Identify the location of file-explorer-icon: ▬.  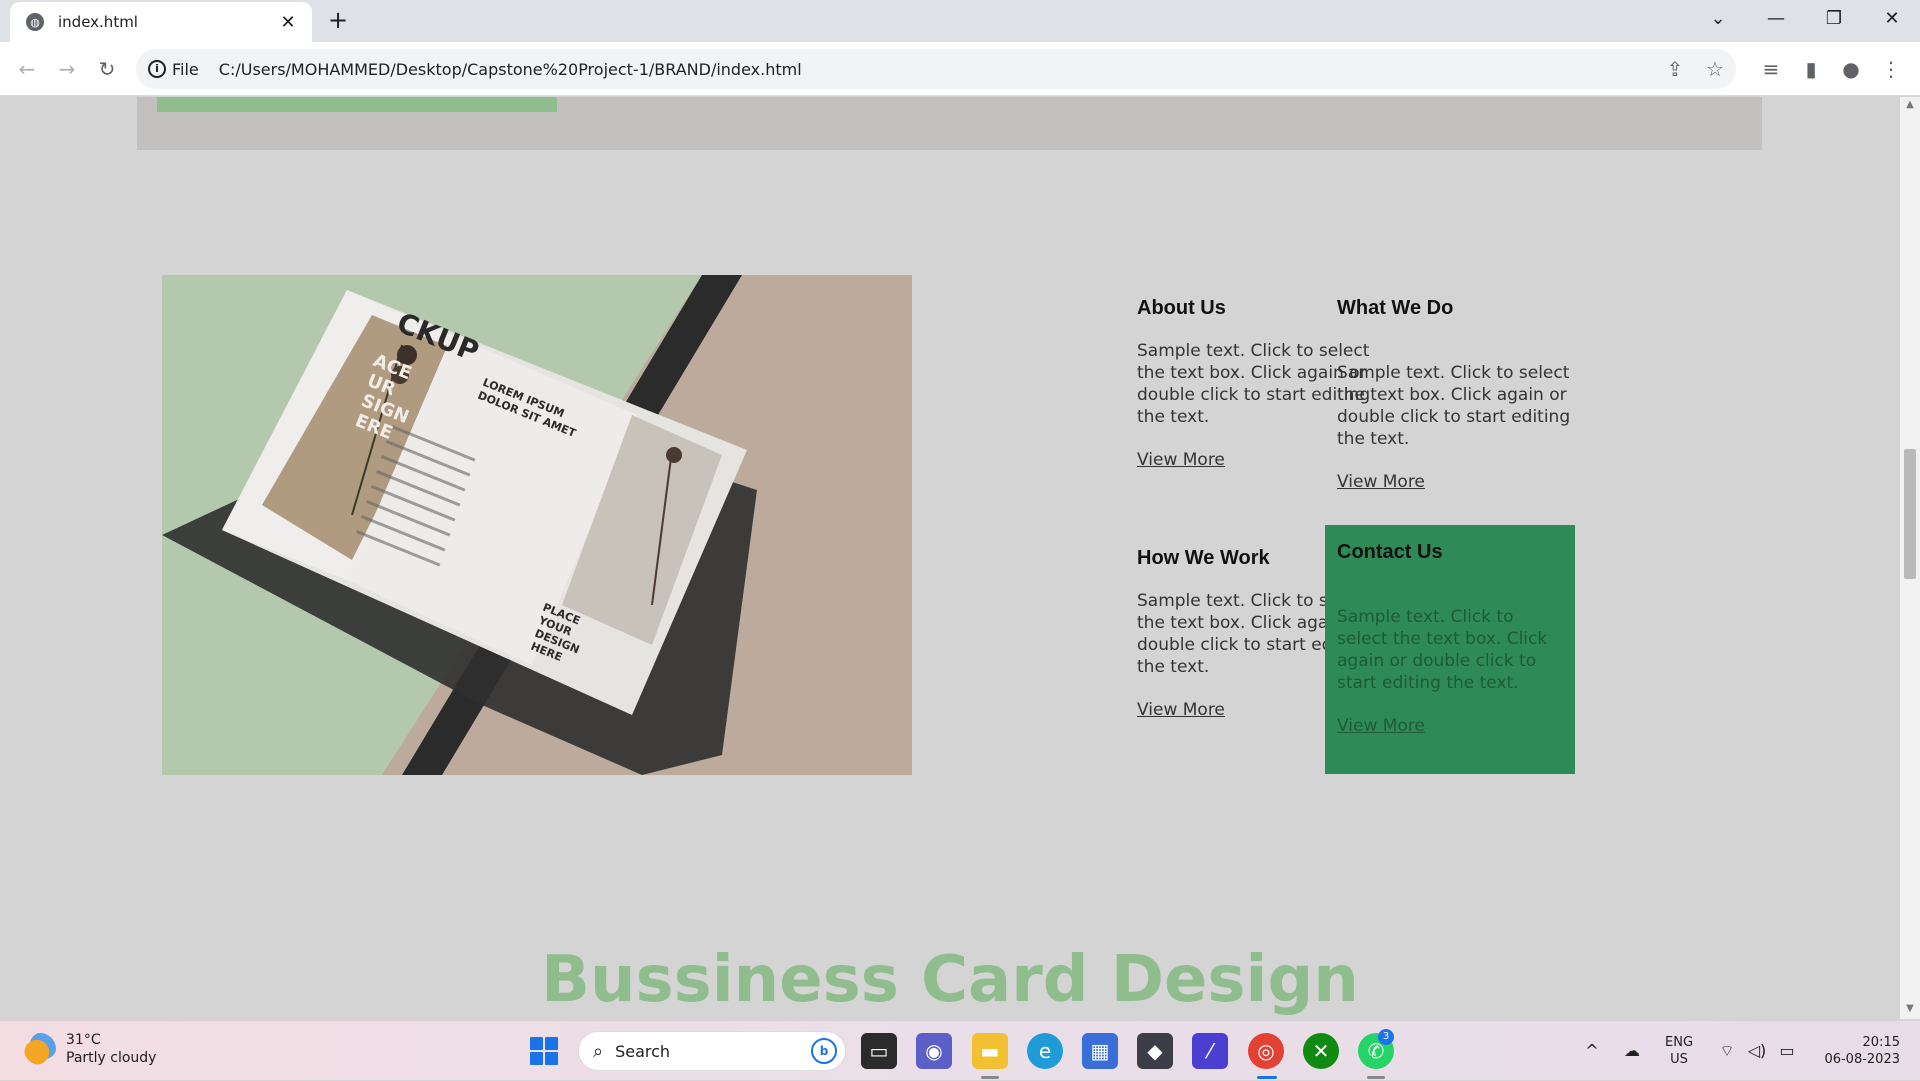
(990, 1051).